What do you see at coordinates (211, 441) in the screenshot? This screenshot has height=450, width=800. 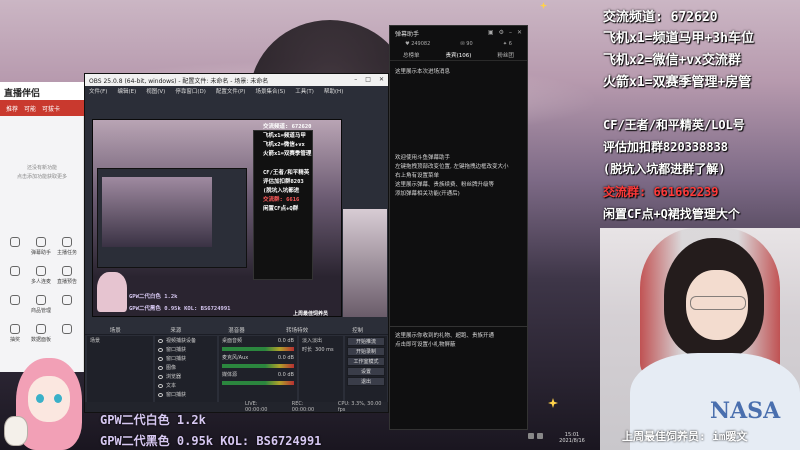 I see `overlay-price-black: GPW二代黑色 0.95k KOL: BS6724991` at bounding box center [211, 441].